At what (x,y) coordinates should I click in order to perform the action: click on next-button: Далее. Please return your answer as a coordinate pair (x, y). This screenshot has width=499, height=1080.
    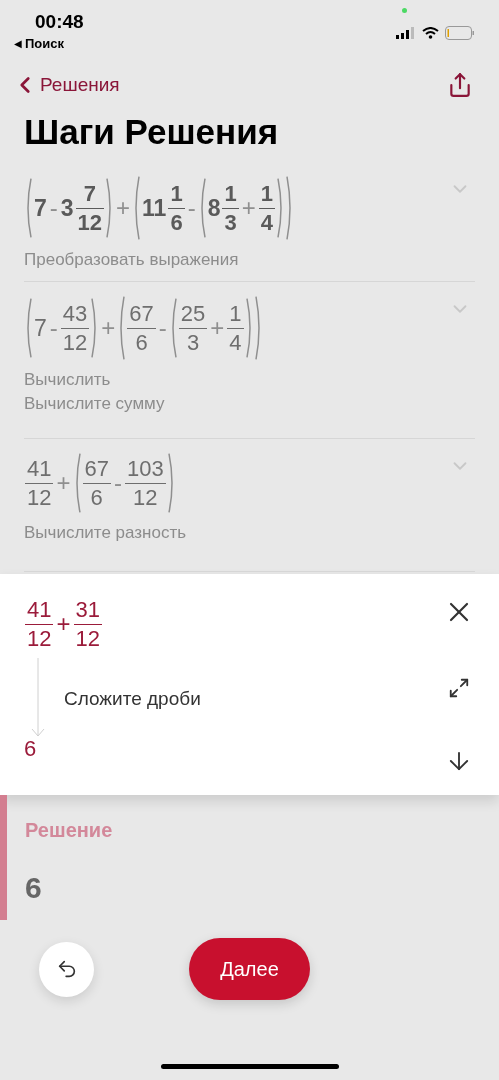
    Looking at the image, I should click on (249, 969).